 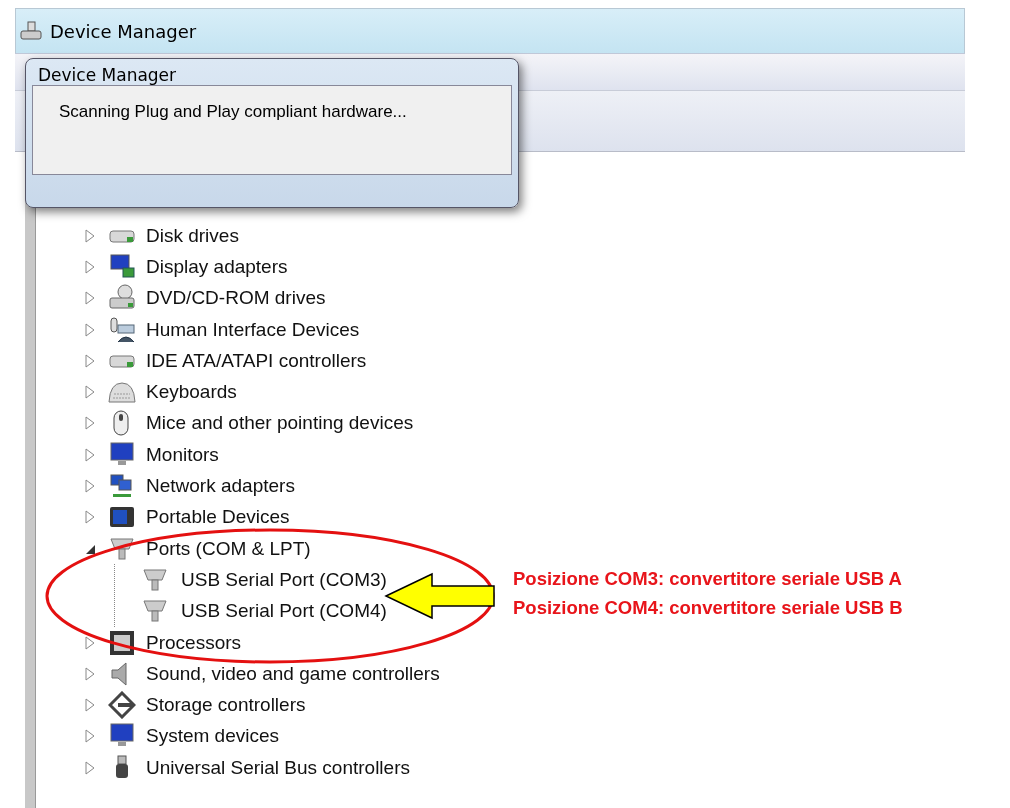 What do you see at coordinates (228, 548) in the screenshot?
I see `tree-item: Ports (COM & LPT)` at bounding box center [228, 548].